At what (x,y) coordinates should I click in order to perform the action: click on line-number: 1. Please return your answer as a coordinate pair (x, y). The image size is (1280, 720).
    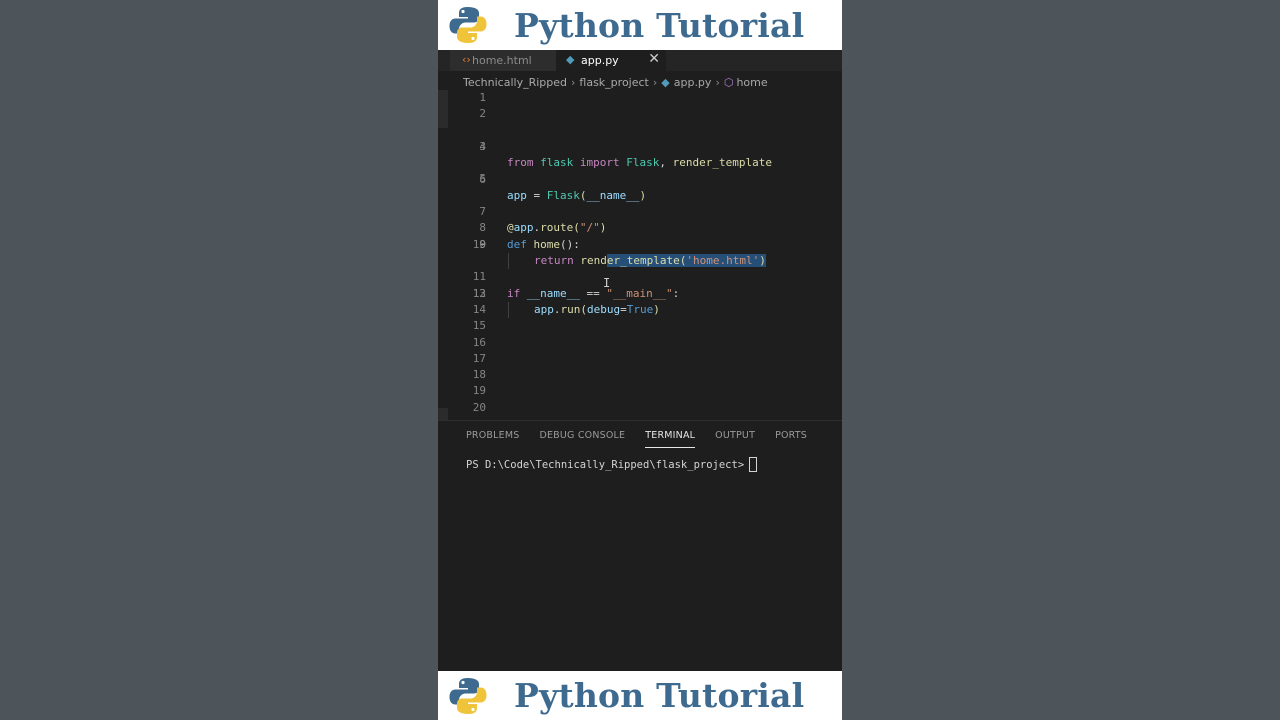
    Looking at the image, I should click on (482, 97).